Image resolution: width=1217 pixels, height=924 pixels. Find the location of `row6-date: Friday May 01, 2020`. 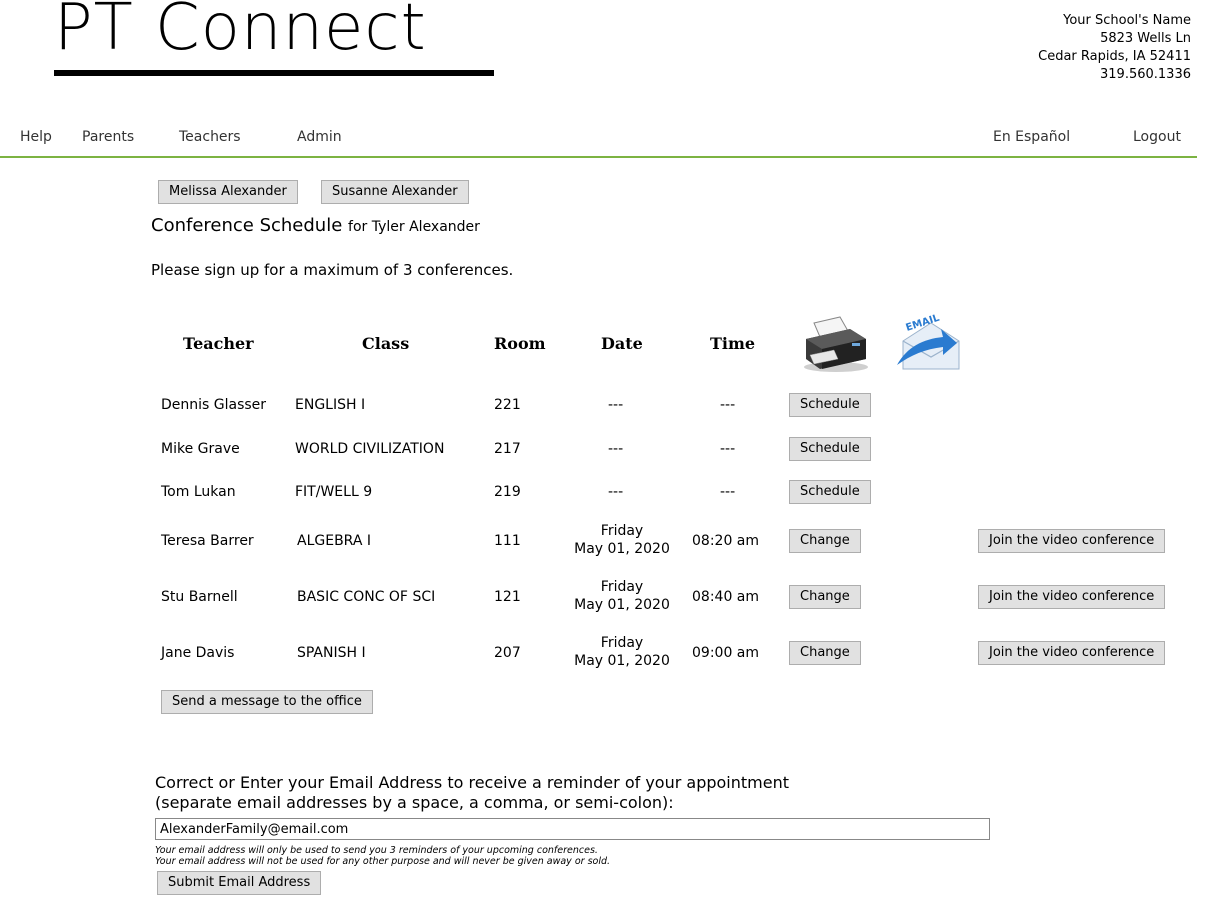

row6-date: Friday May 01, 2020 is located at coordinates (622, 652).